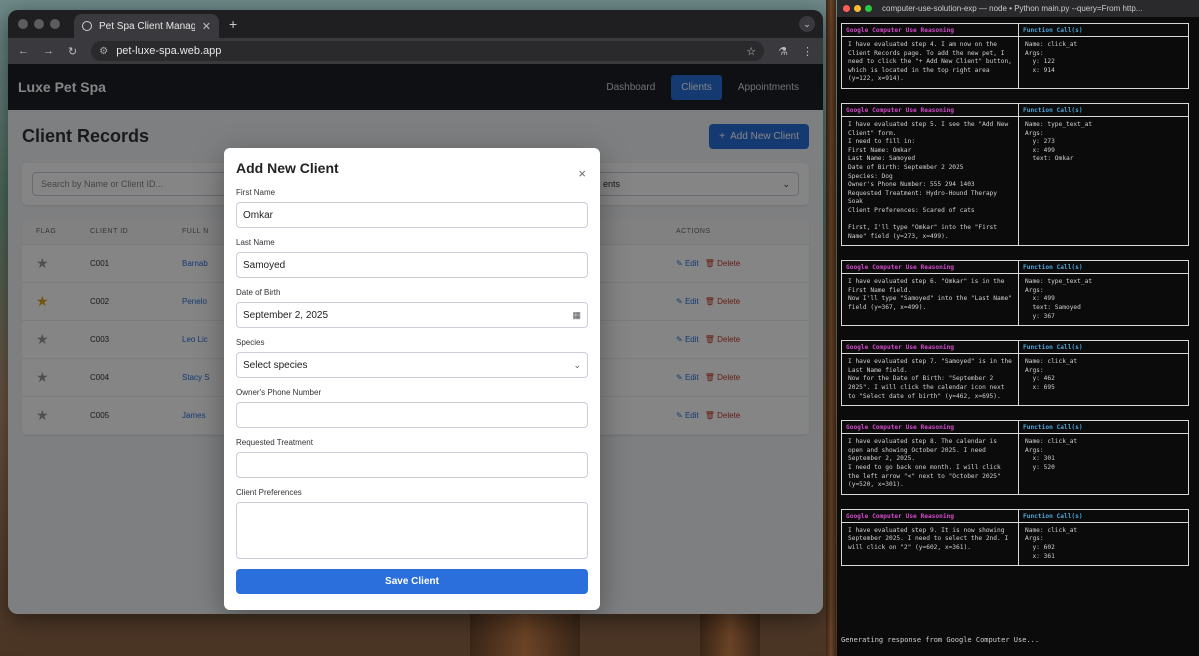  Describe the element at coordinates (206, 26) in the screenshot. I see `close-tab-icon: ✕` at that location.